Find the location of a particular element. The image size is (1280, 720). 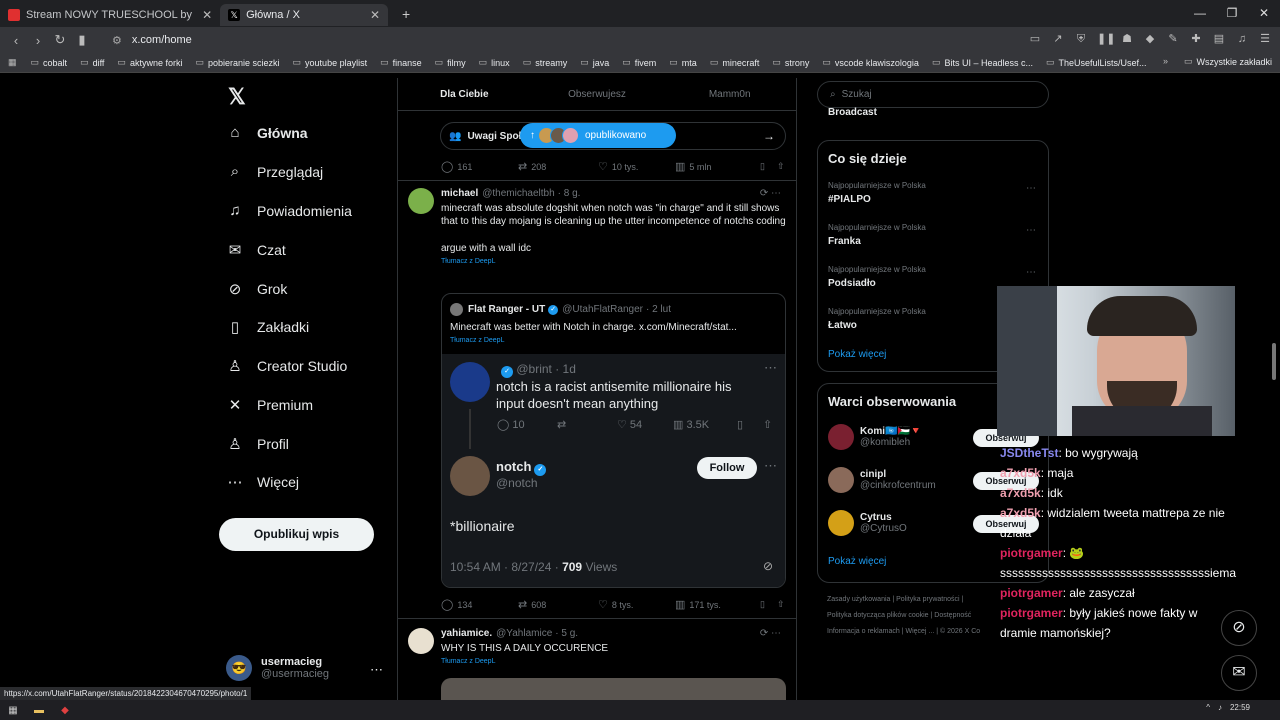

footer-link: Zasady użytkowania is located at coordinates (858, 599).